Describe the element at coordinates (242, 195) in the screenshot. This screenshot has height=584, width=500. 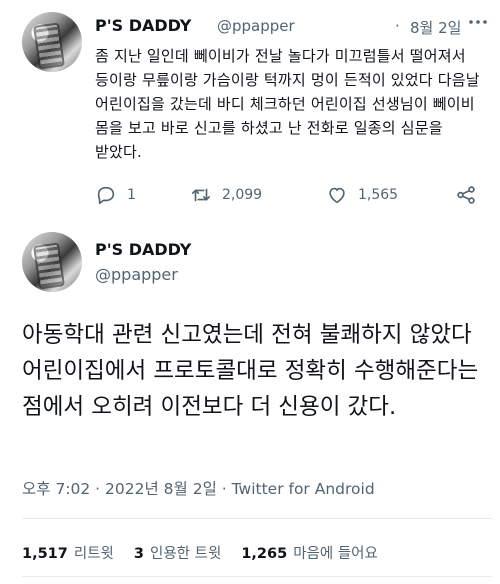
I see `retweet-count: 2,099` at that location.